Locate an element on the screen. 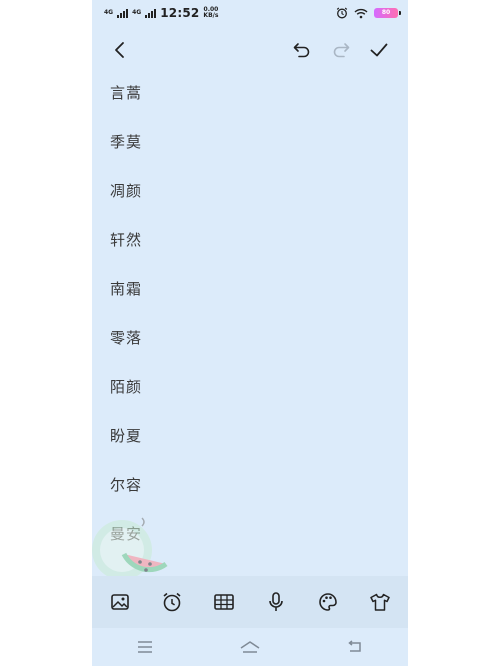  reminder-button is located at coordinates (172, 602).